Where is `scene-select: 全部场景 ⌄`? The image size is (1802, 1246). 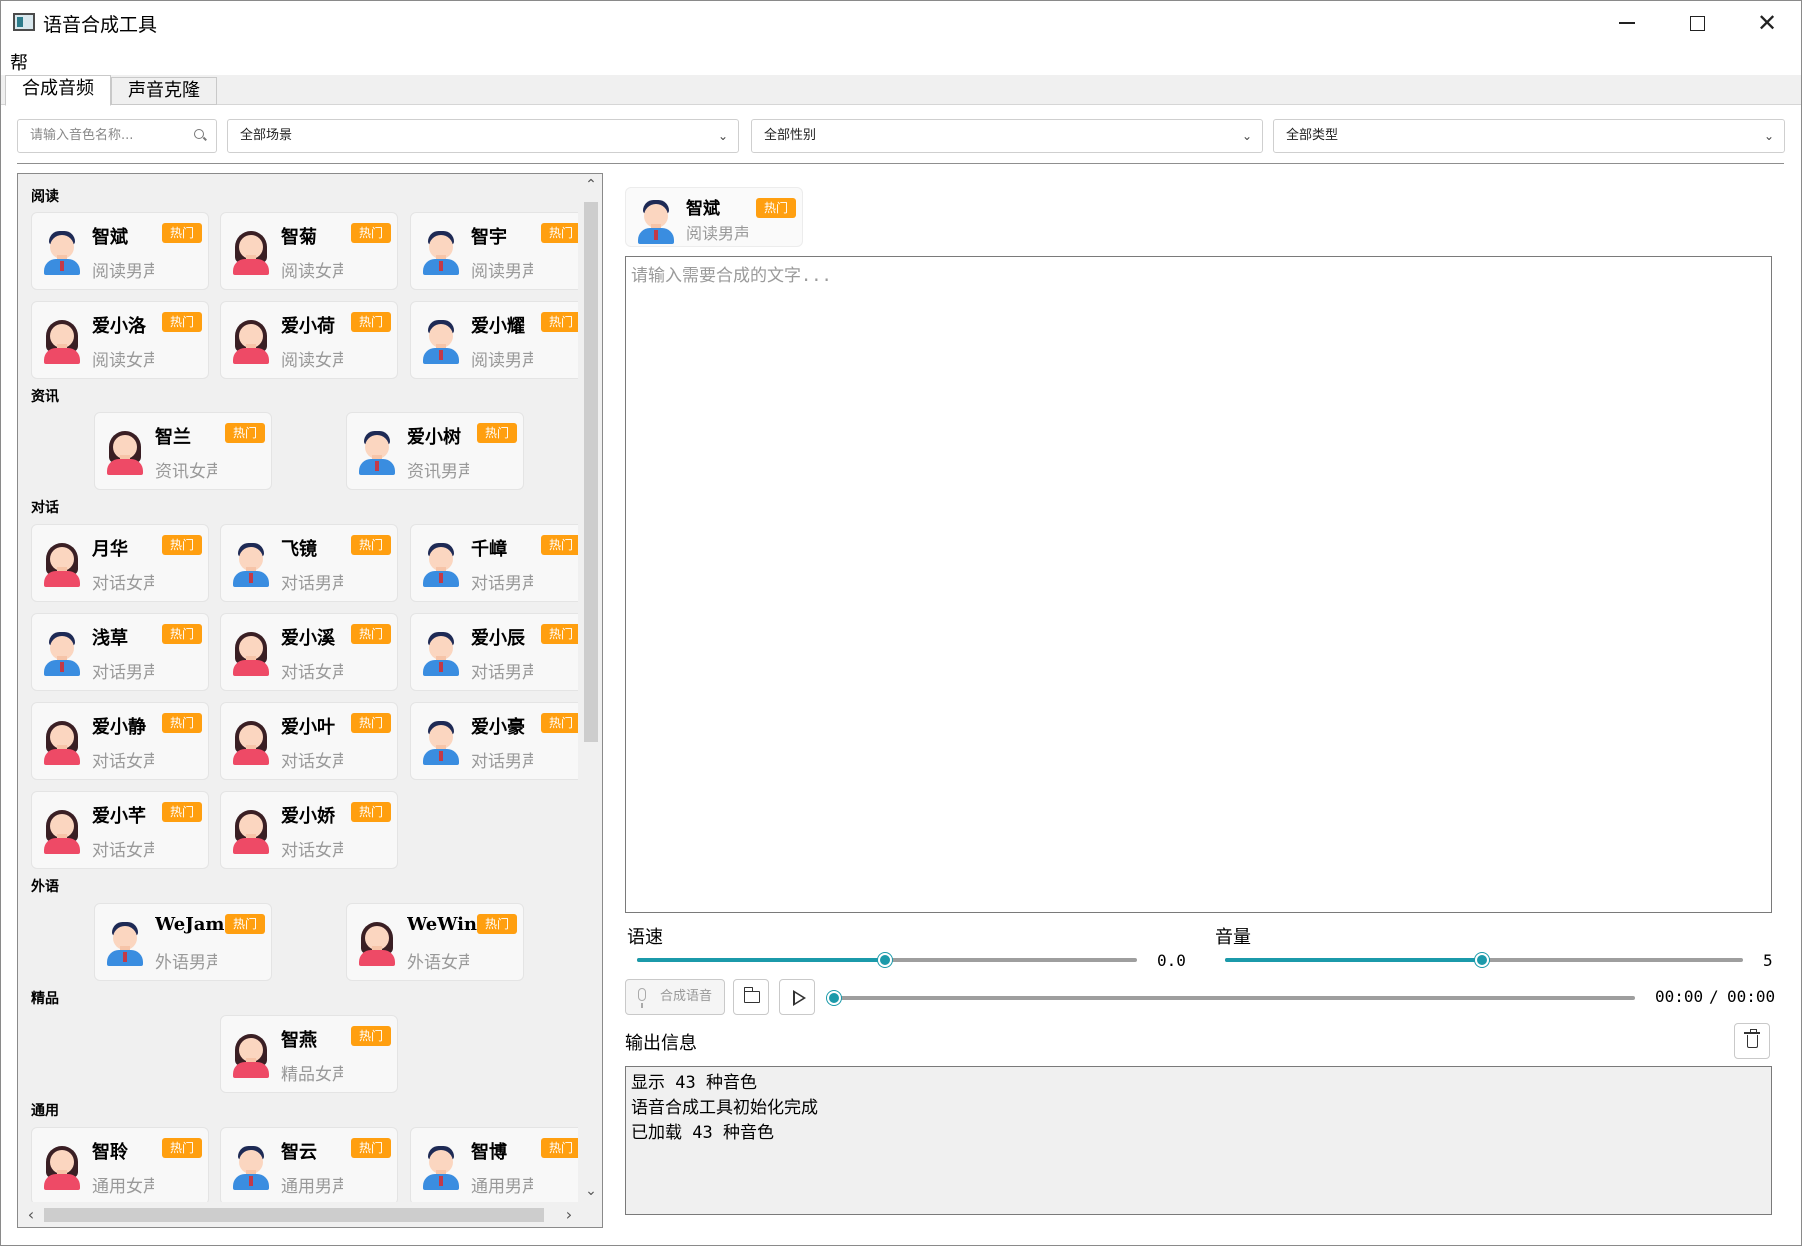 scene-select: 全部场景 ⌄ is located at coordinates (483, 136).